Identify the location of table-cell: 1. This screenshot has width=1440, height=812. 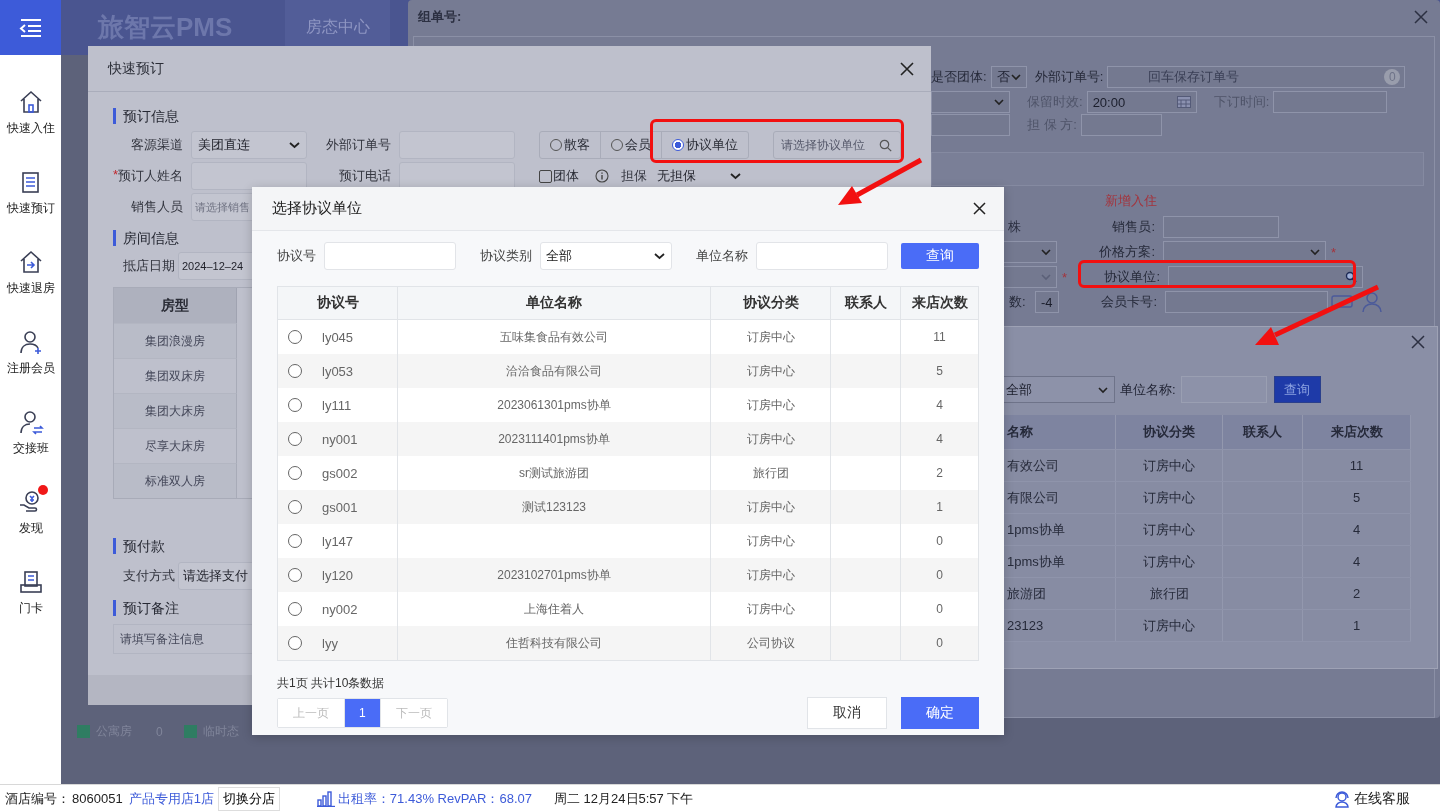
(1356, 625).